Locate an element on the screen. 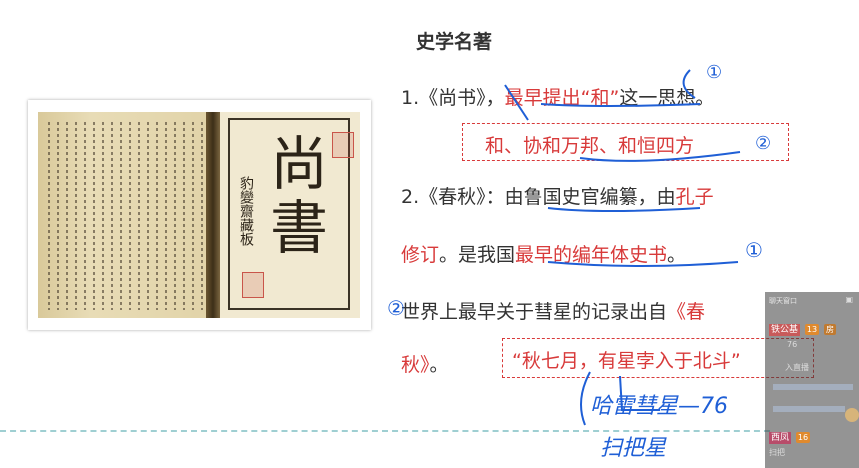 The width and height of the screenshot is (859, 468). handwritten-note-broom-star: 扫把星 is located at coordinates (633, 448).